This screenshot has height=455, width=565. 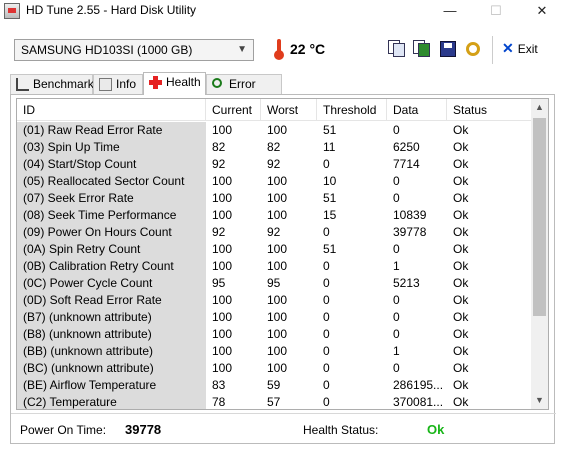 I want to click on power-on-time-label: Power On Time:, so click(x=63, y=430).